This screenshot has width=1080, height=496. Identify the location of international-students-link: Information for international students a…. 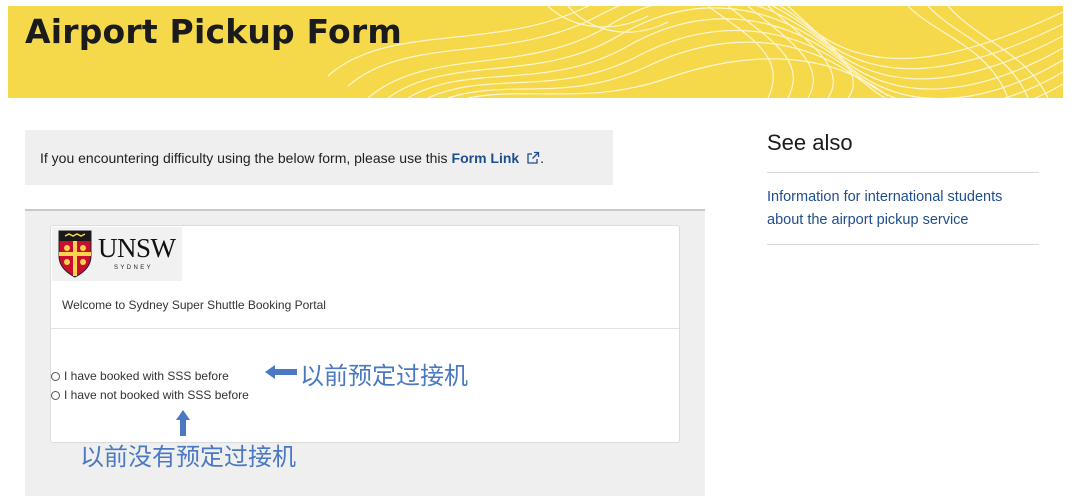
(903, 209).